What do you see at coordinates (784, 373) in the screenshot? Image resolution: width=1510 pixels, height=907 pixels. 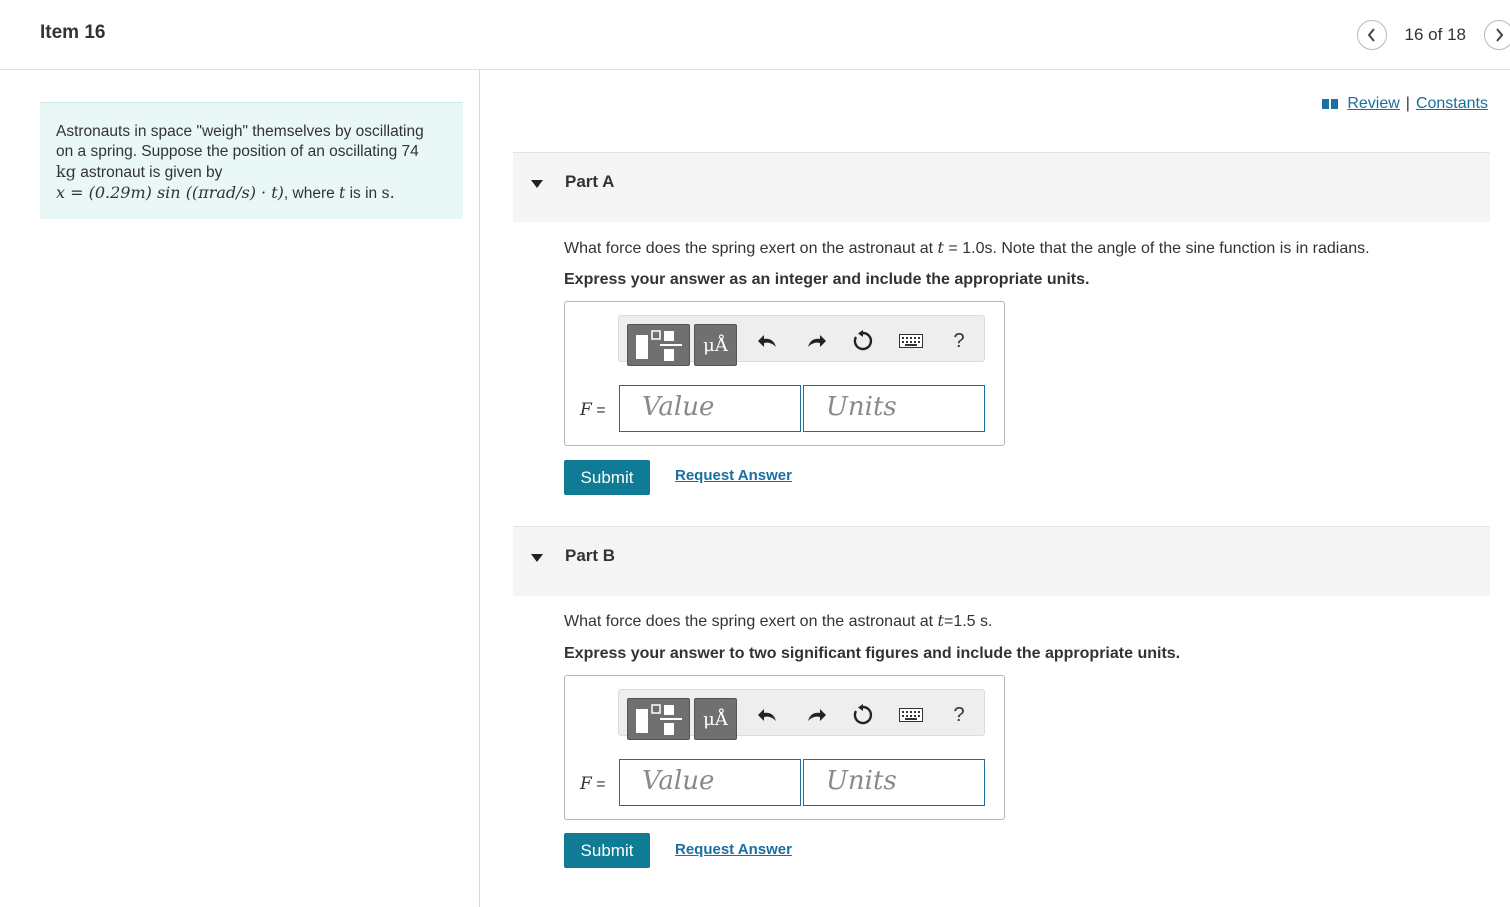 I see `part-a-answer-box: μÅ ? F = Value Units` at bounding box center [784, 373].